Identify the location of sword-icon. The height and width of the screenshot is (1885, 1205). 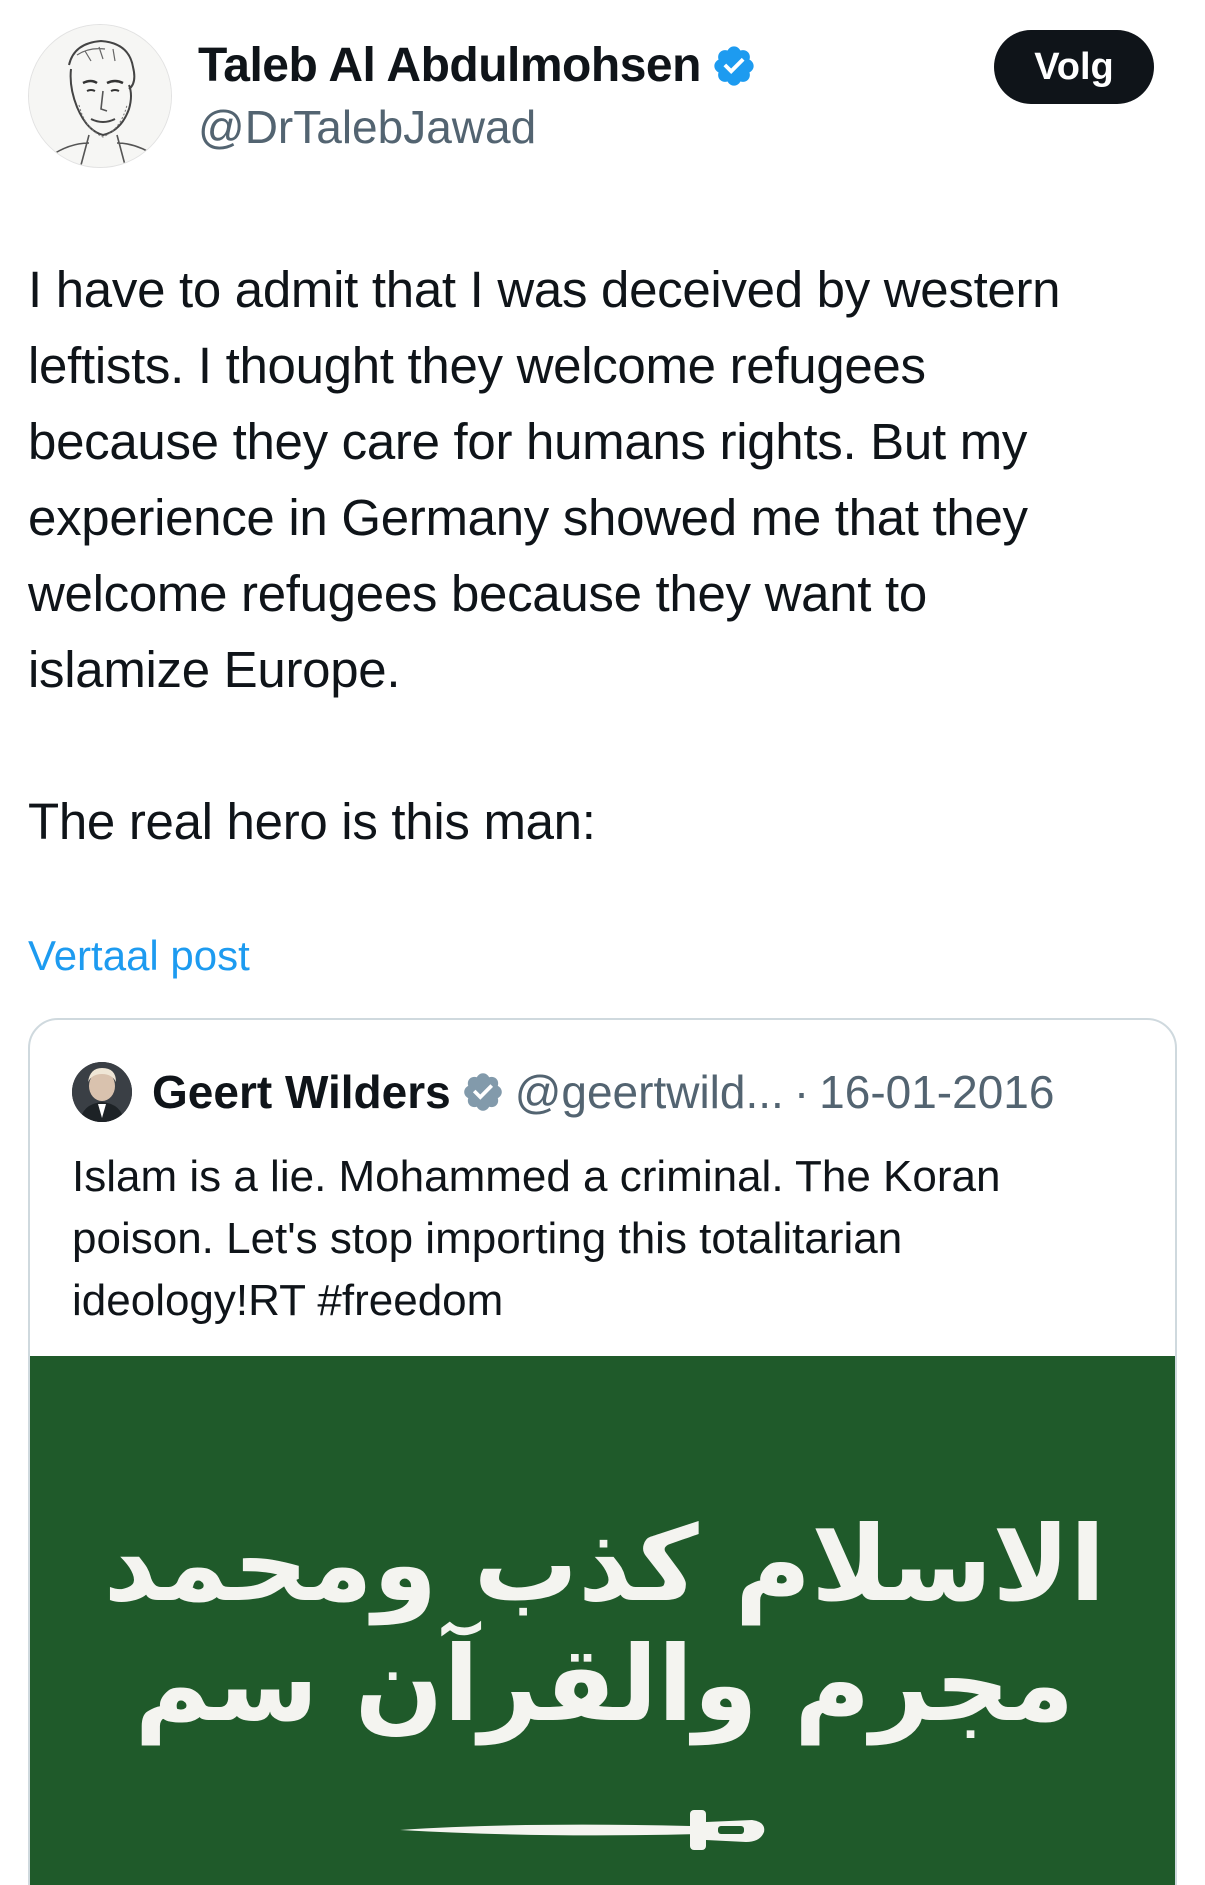
(582, 1830).